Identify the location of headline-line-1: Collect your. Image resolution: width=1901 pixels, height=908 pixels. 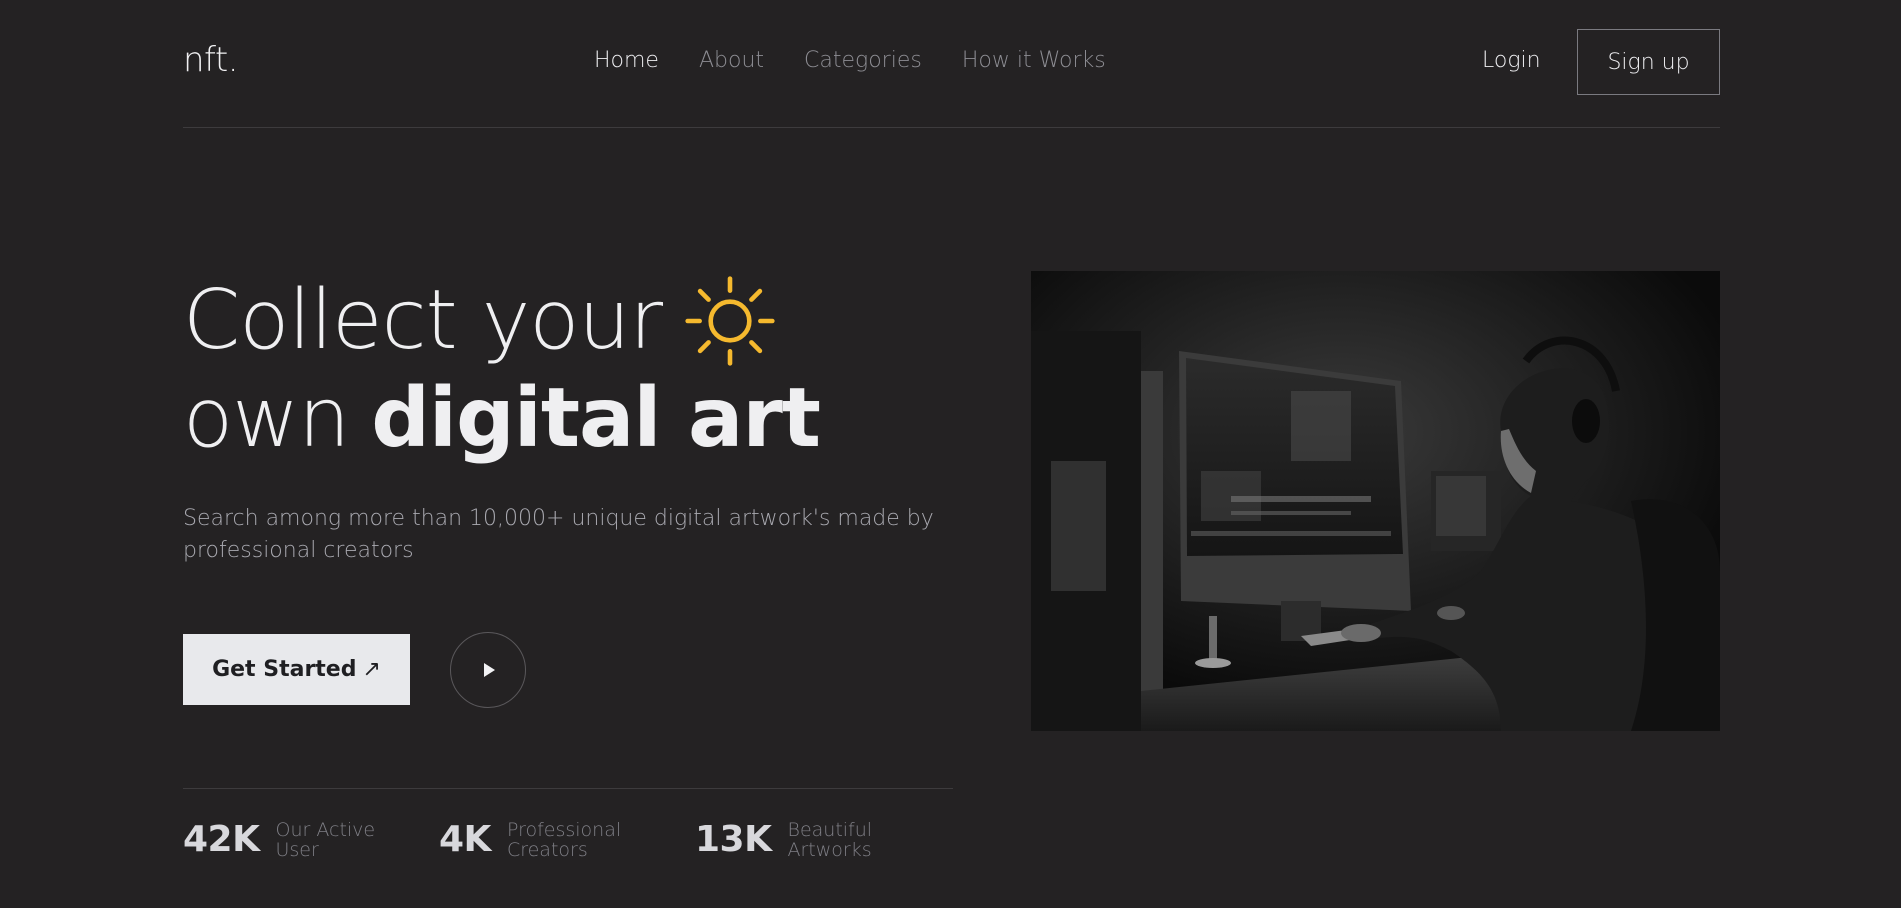
(563, 321).